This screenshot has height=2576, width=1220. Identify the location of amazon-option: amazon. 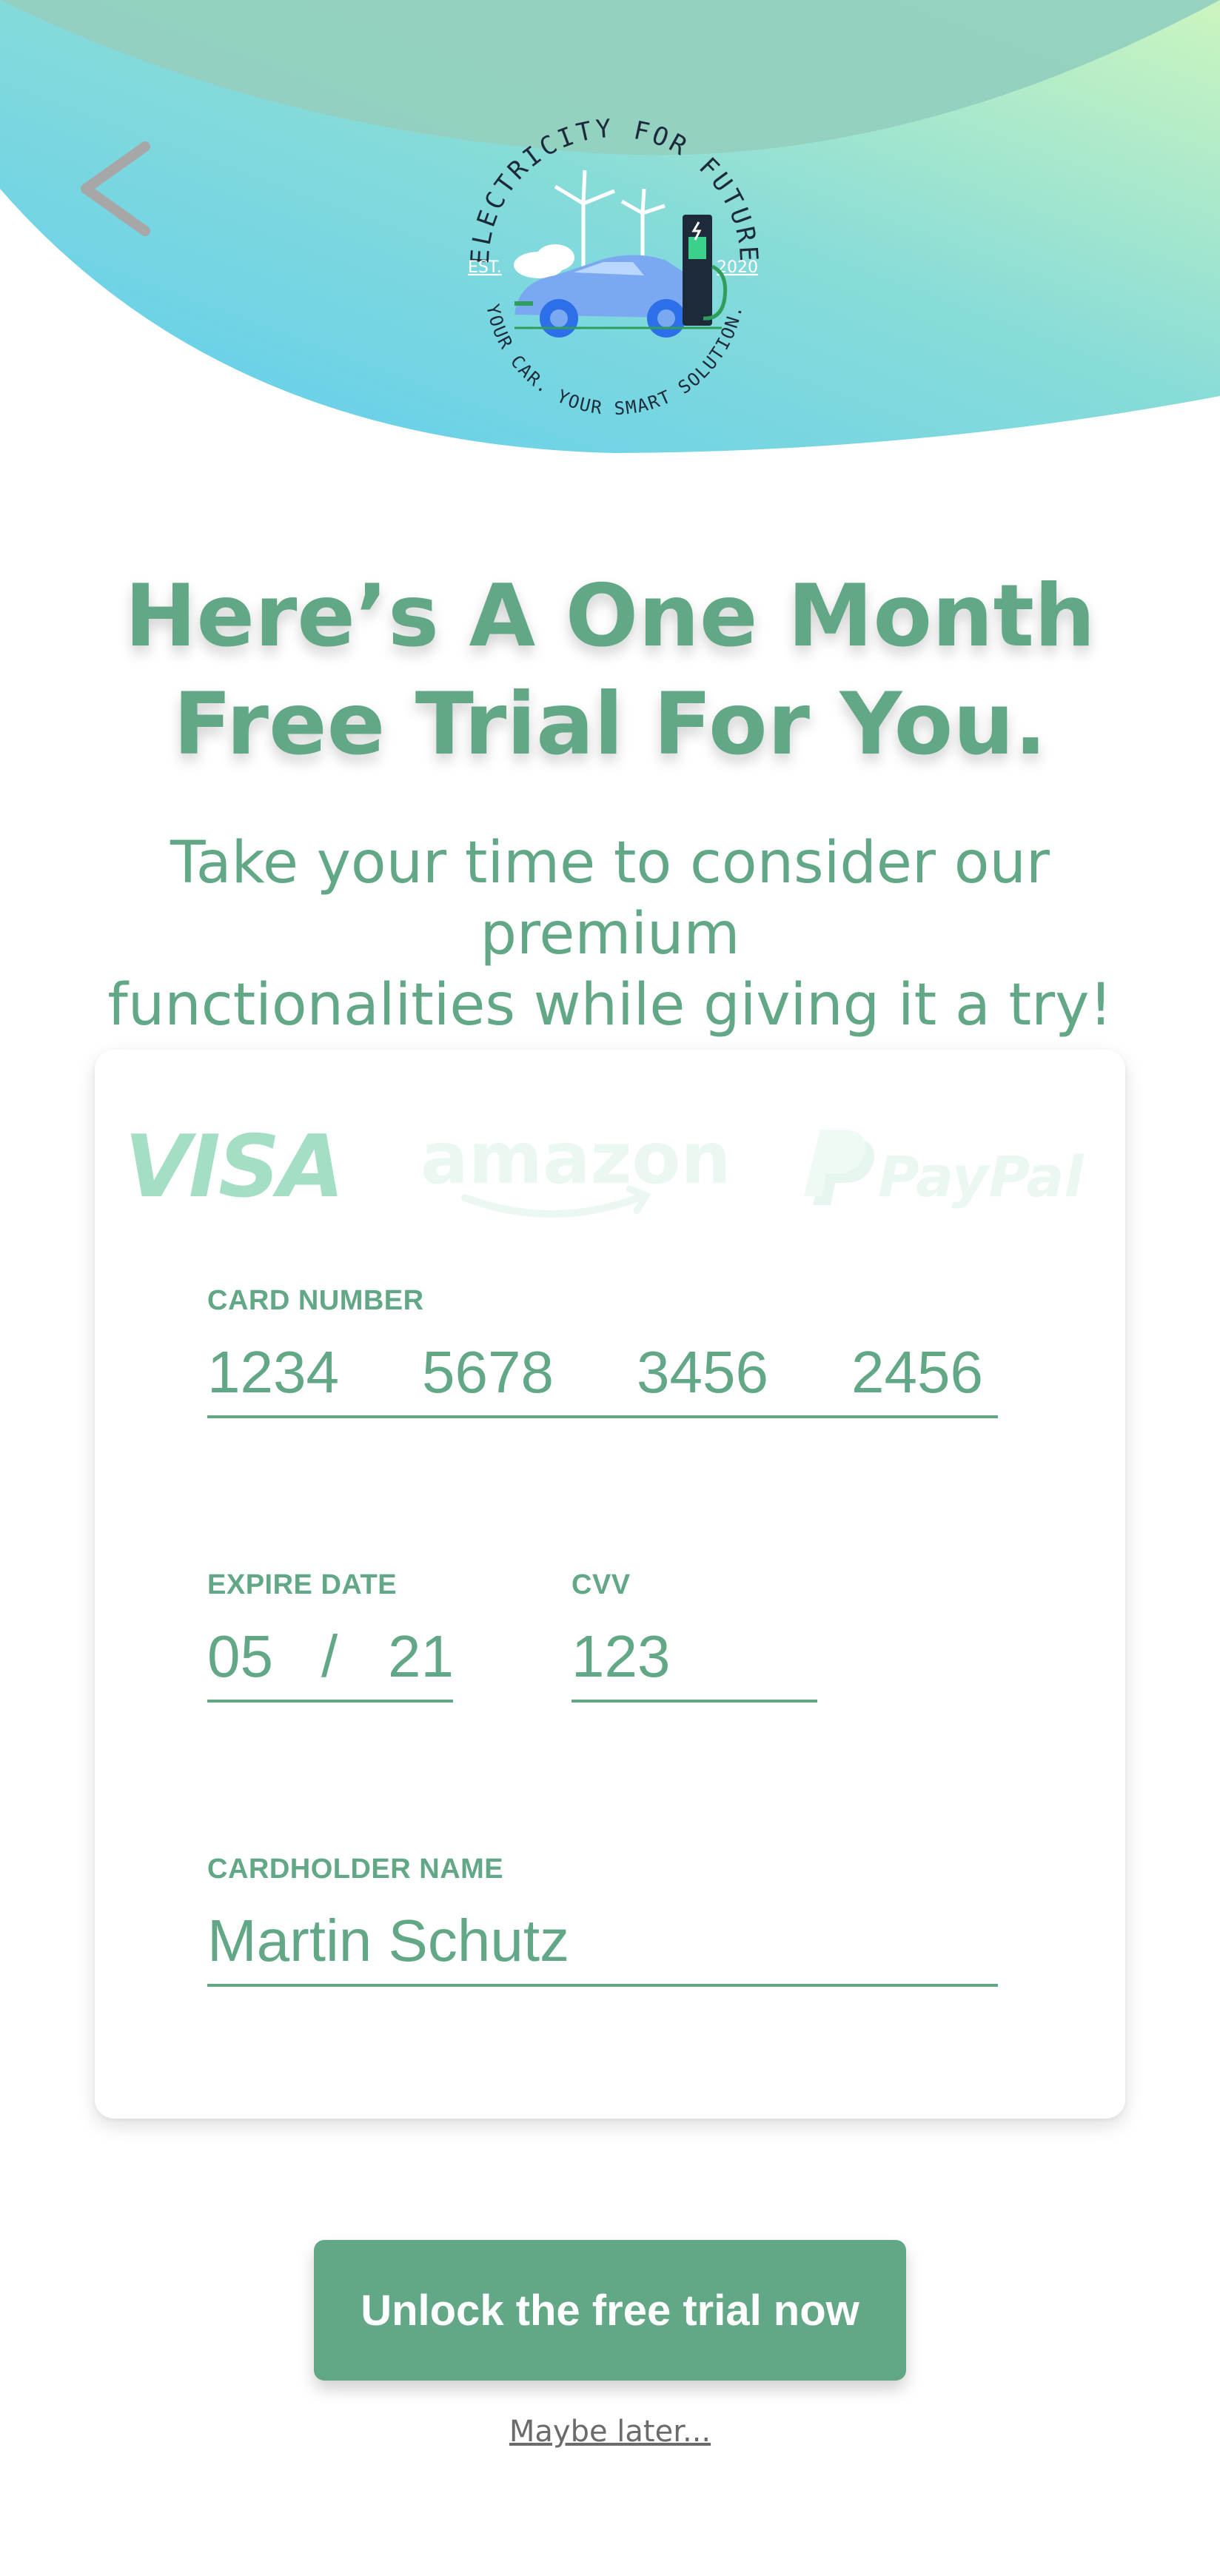
(583, 1168).